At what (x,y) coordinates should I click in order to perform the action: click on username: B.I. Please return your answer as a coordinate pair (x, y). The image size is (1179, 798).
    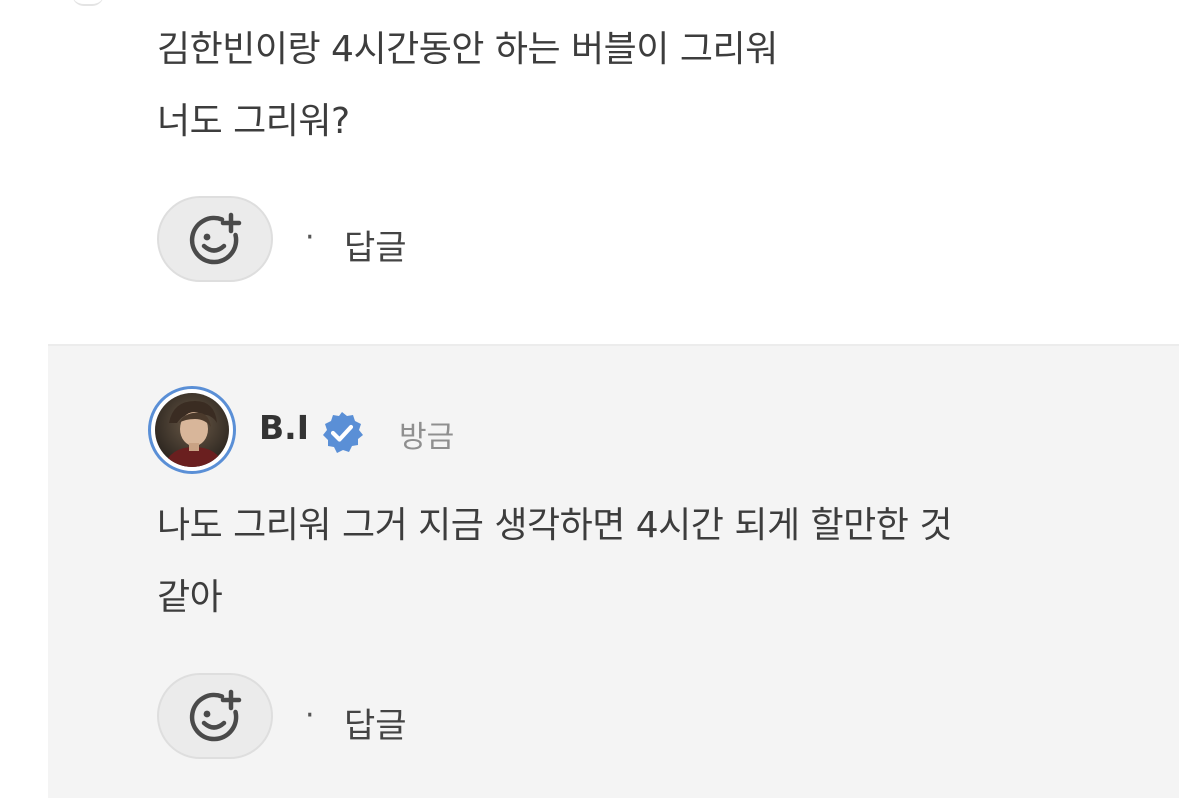
    Looking at the image, I should click on (284, 427).